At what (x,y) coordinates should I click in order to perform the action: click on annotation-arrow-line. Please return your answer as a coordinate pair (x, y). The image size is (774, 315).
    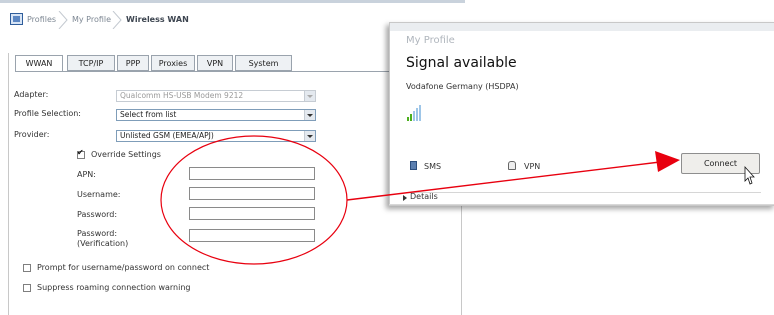
    Looking at the image, I should click on (503, 181).